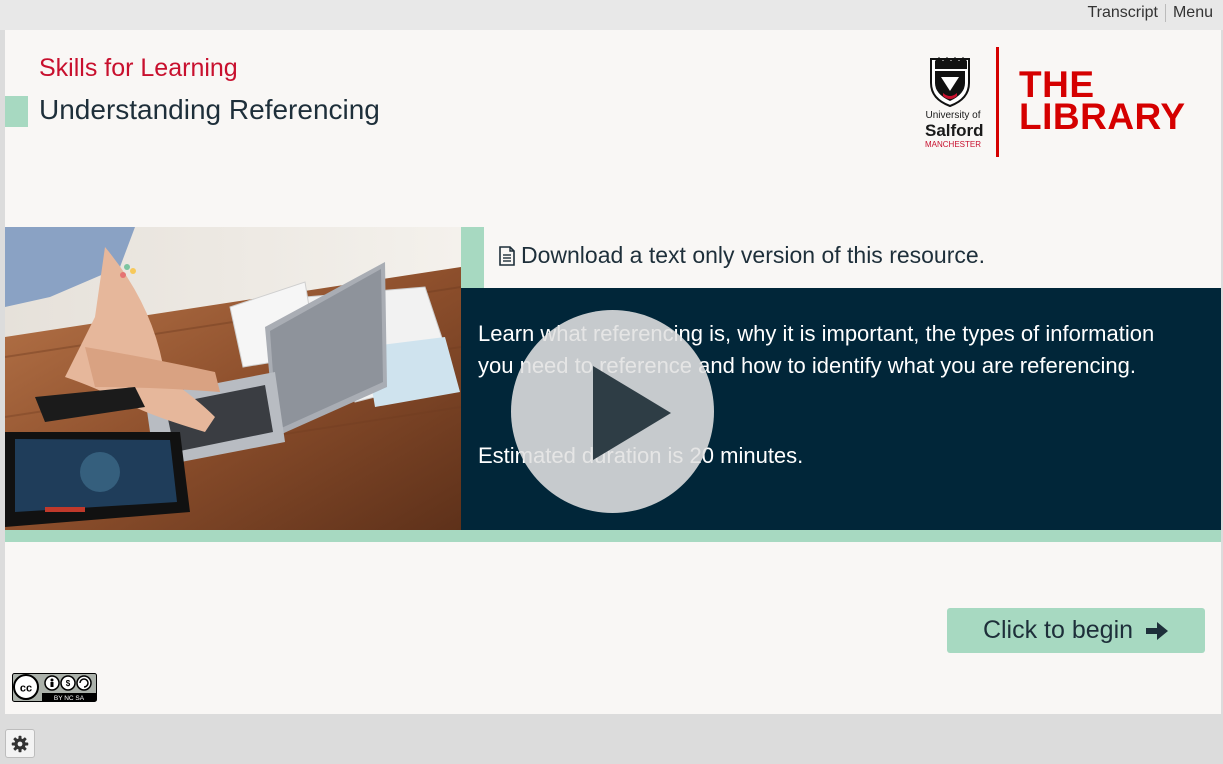  I want to click on laptop-photo, so click(233, 378).